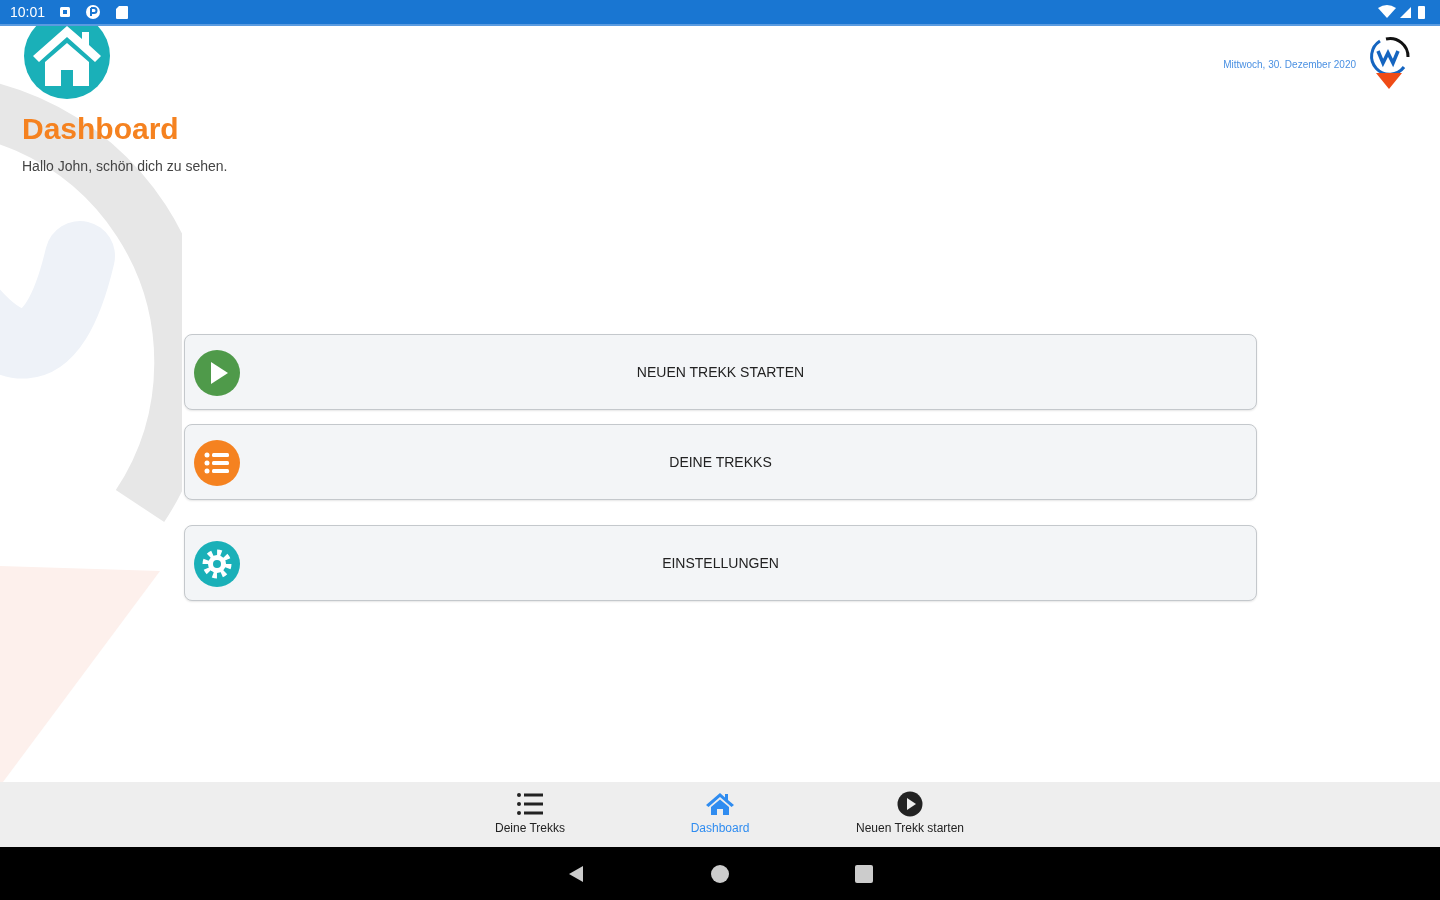 The image size is (1440, 900). What do you see at coordinates (720, 462) in the screenshot?
I see `action-button: DEINE TREKKS` at bounding box center [720, 462].